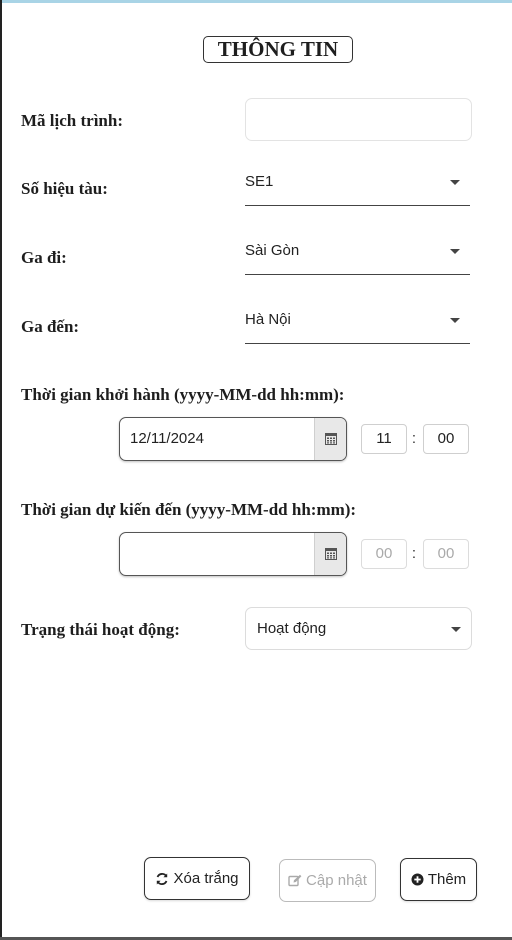 This screenshot has width=512, height=940. I want to click on departure-minute-input: 00, so click(446, 439).